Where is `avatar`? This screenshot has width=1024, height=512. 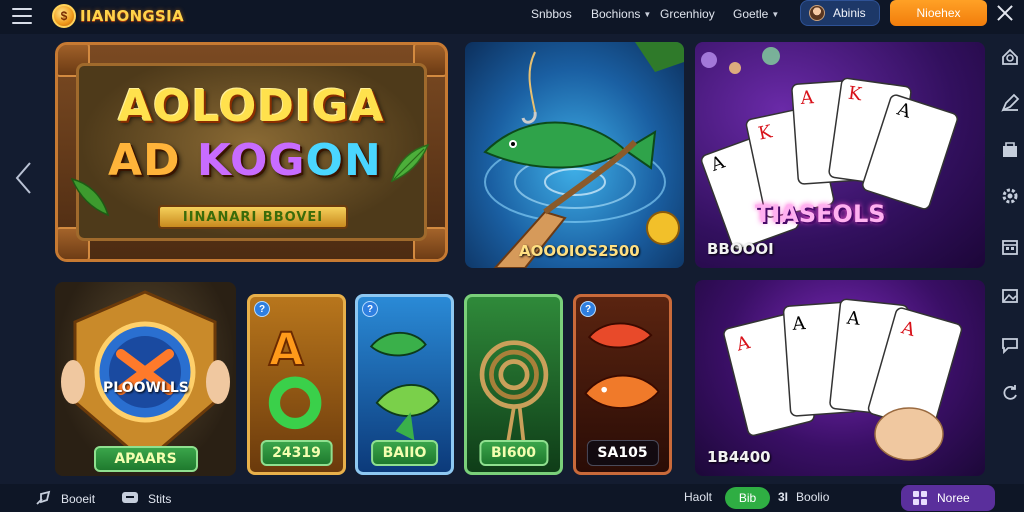 avatar is located at coordinates (817, 13).